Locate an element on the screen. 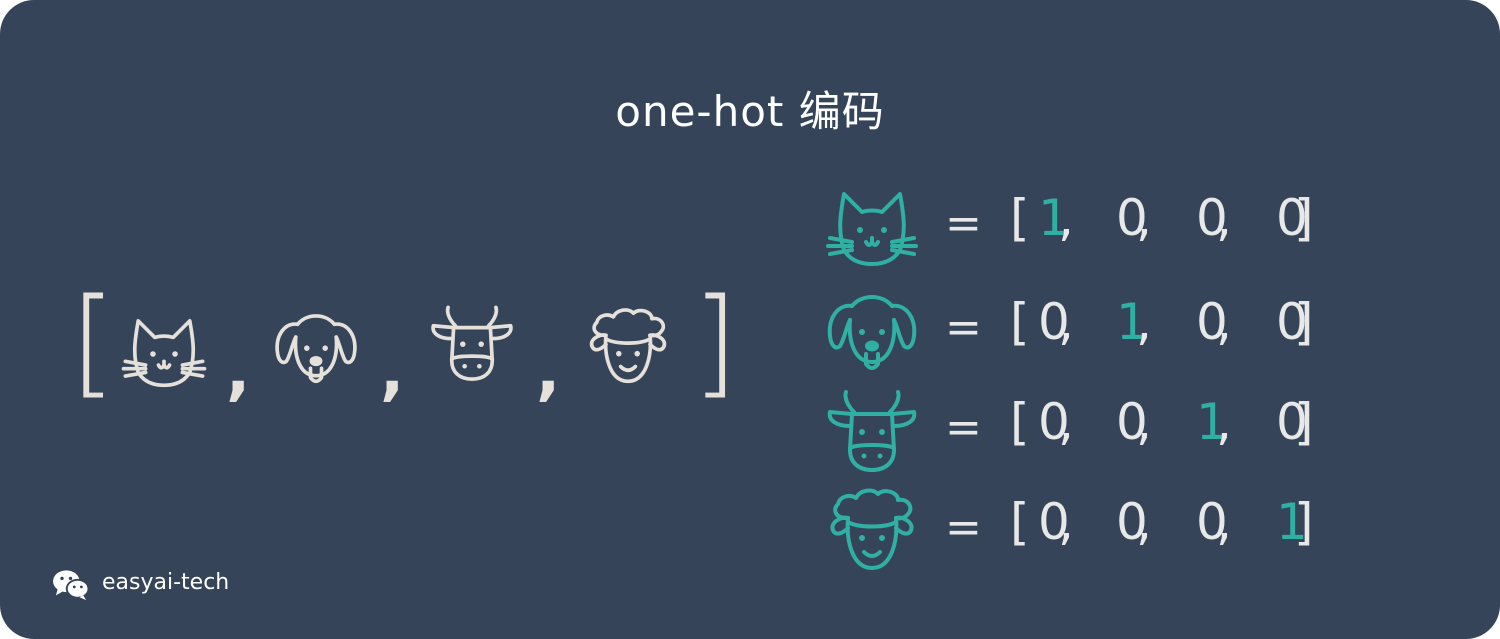 The image size is (1500, 639). open-bracket: [ is located at coordinates (93, 341).